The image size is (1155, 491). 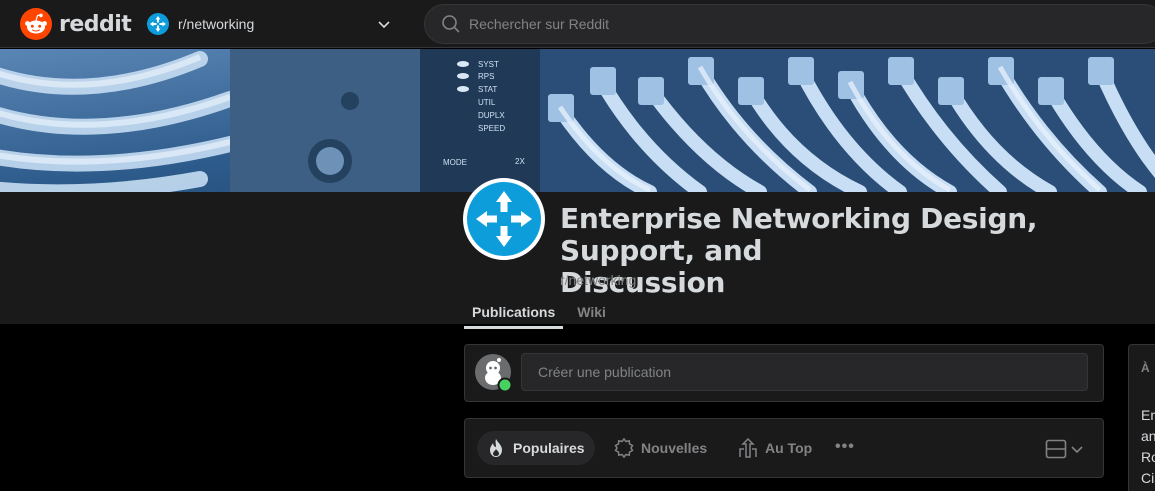 I want to click on community-avatar, so click(x=504, y=219).